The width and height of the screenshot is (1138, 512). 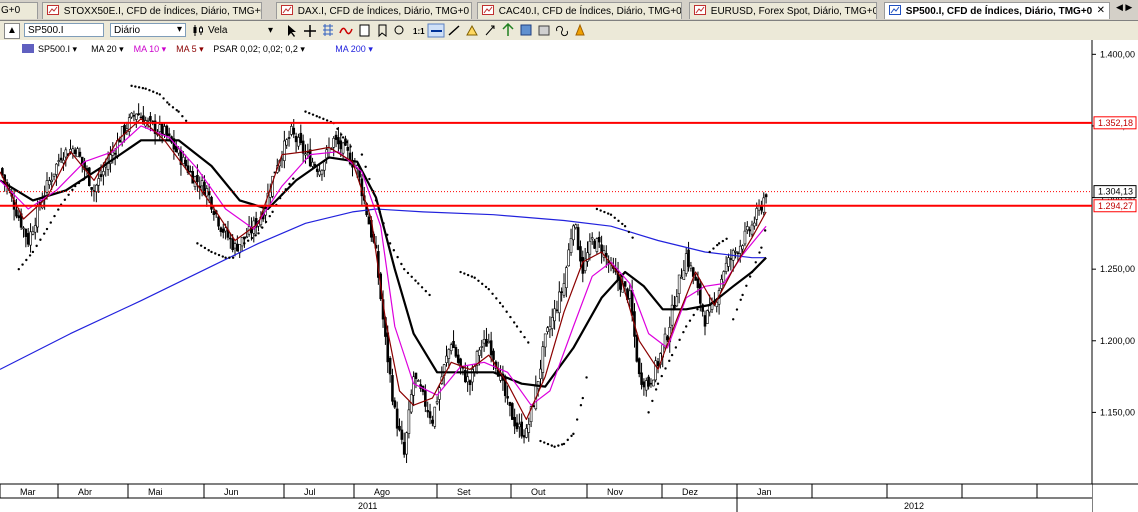 What do you see at coordinates (328, 30) in the screenshot?
I see `grid-icon` at bounding box center [328, 30].